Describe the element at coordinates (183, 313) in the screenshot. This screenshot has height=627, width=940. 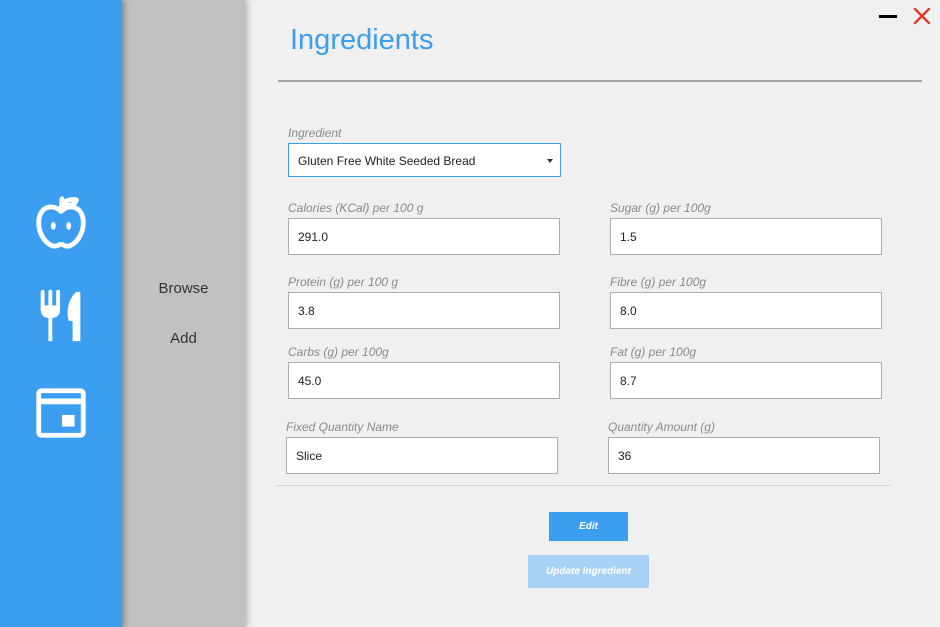
I see `ingredients-subnav: Browse Add` at that location.